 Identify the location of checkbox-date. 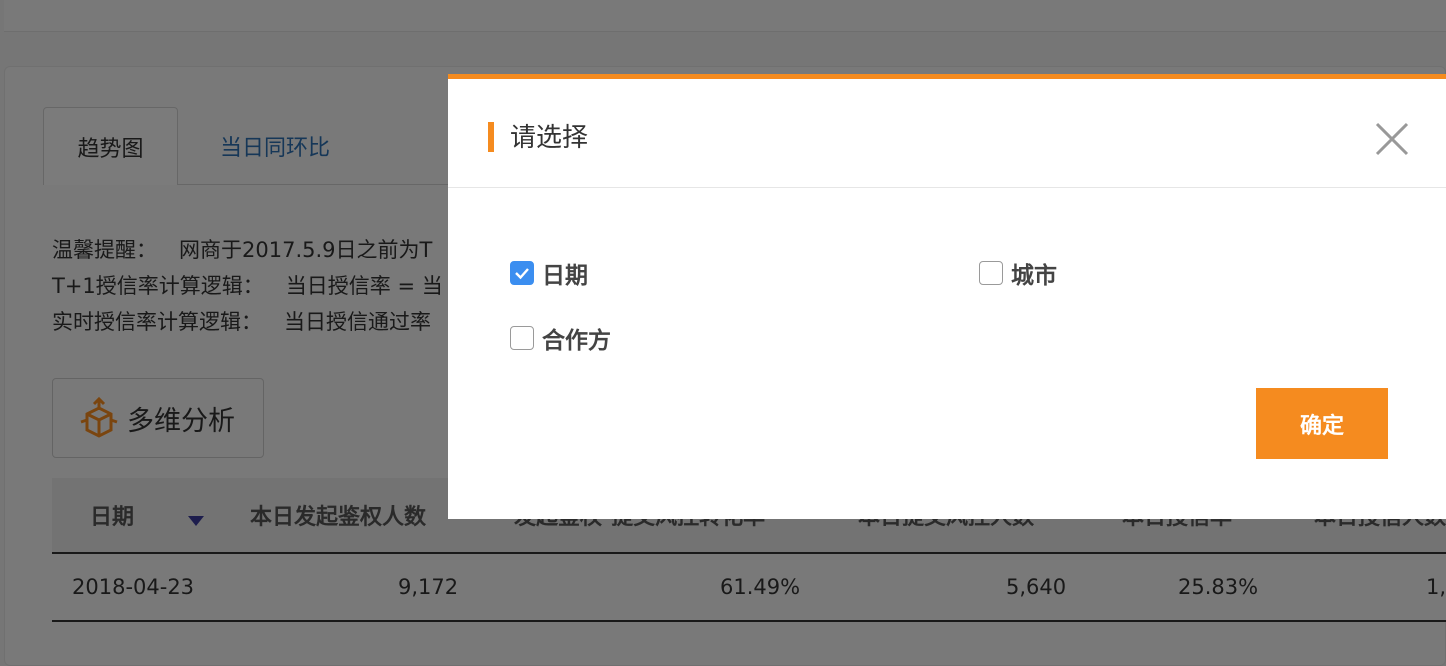
(522, 273).